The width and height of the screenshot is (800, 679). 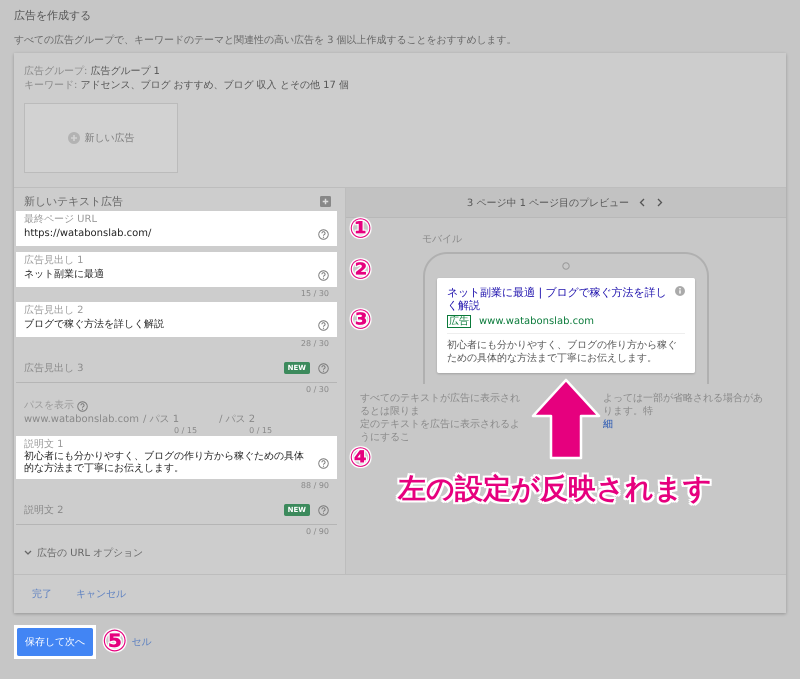 What do you see at coordinates (54, 311) in the screenshot?
I see `field-label: 広告見出し 2` at bounding box center [54, 311].